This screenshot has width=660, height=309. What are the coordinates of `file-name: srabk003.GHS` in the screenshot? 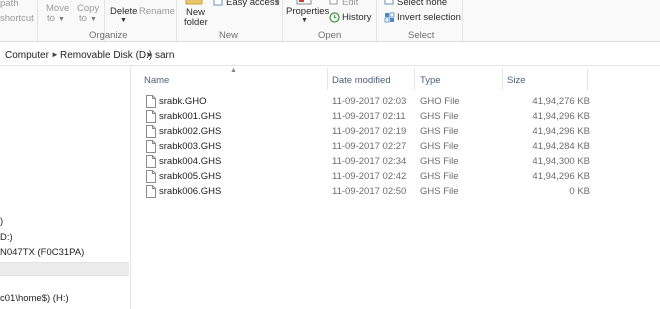 It's located at (190, 146).